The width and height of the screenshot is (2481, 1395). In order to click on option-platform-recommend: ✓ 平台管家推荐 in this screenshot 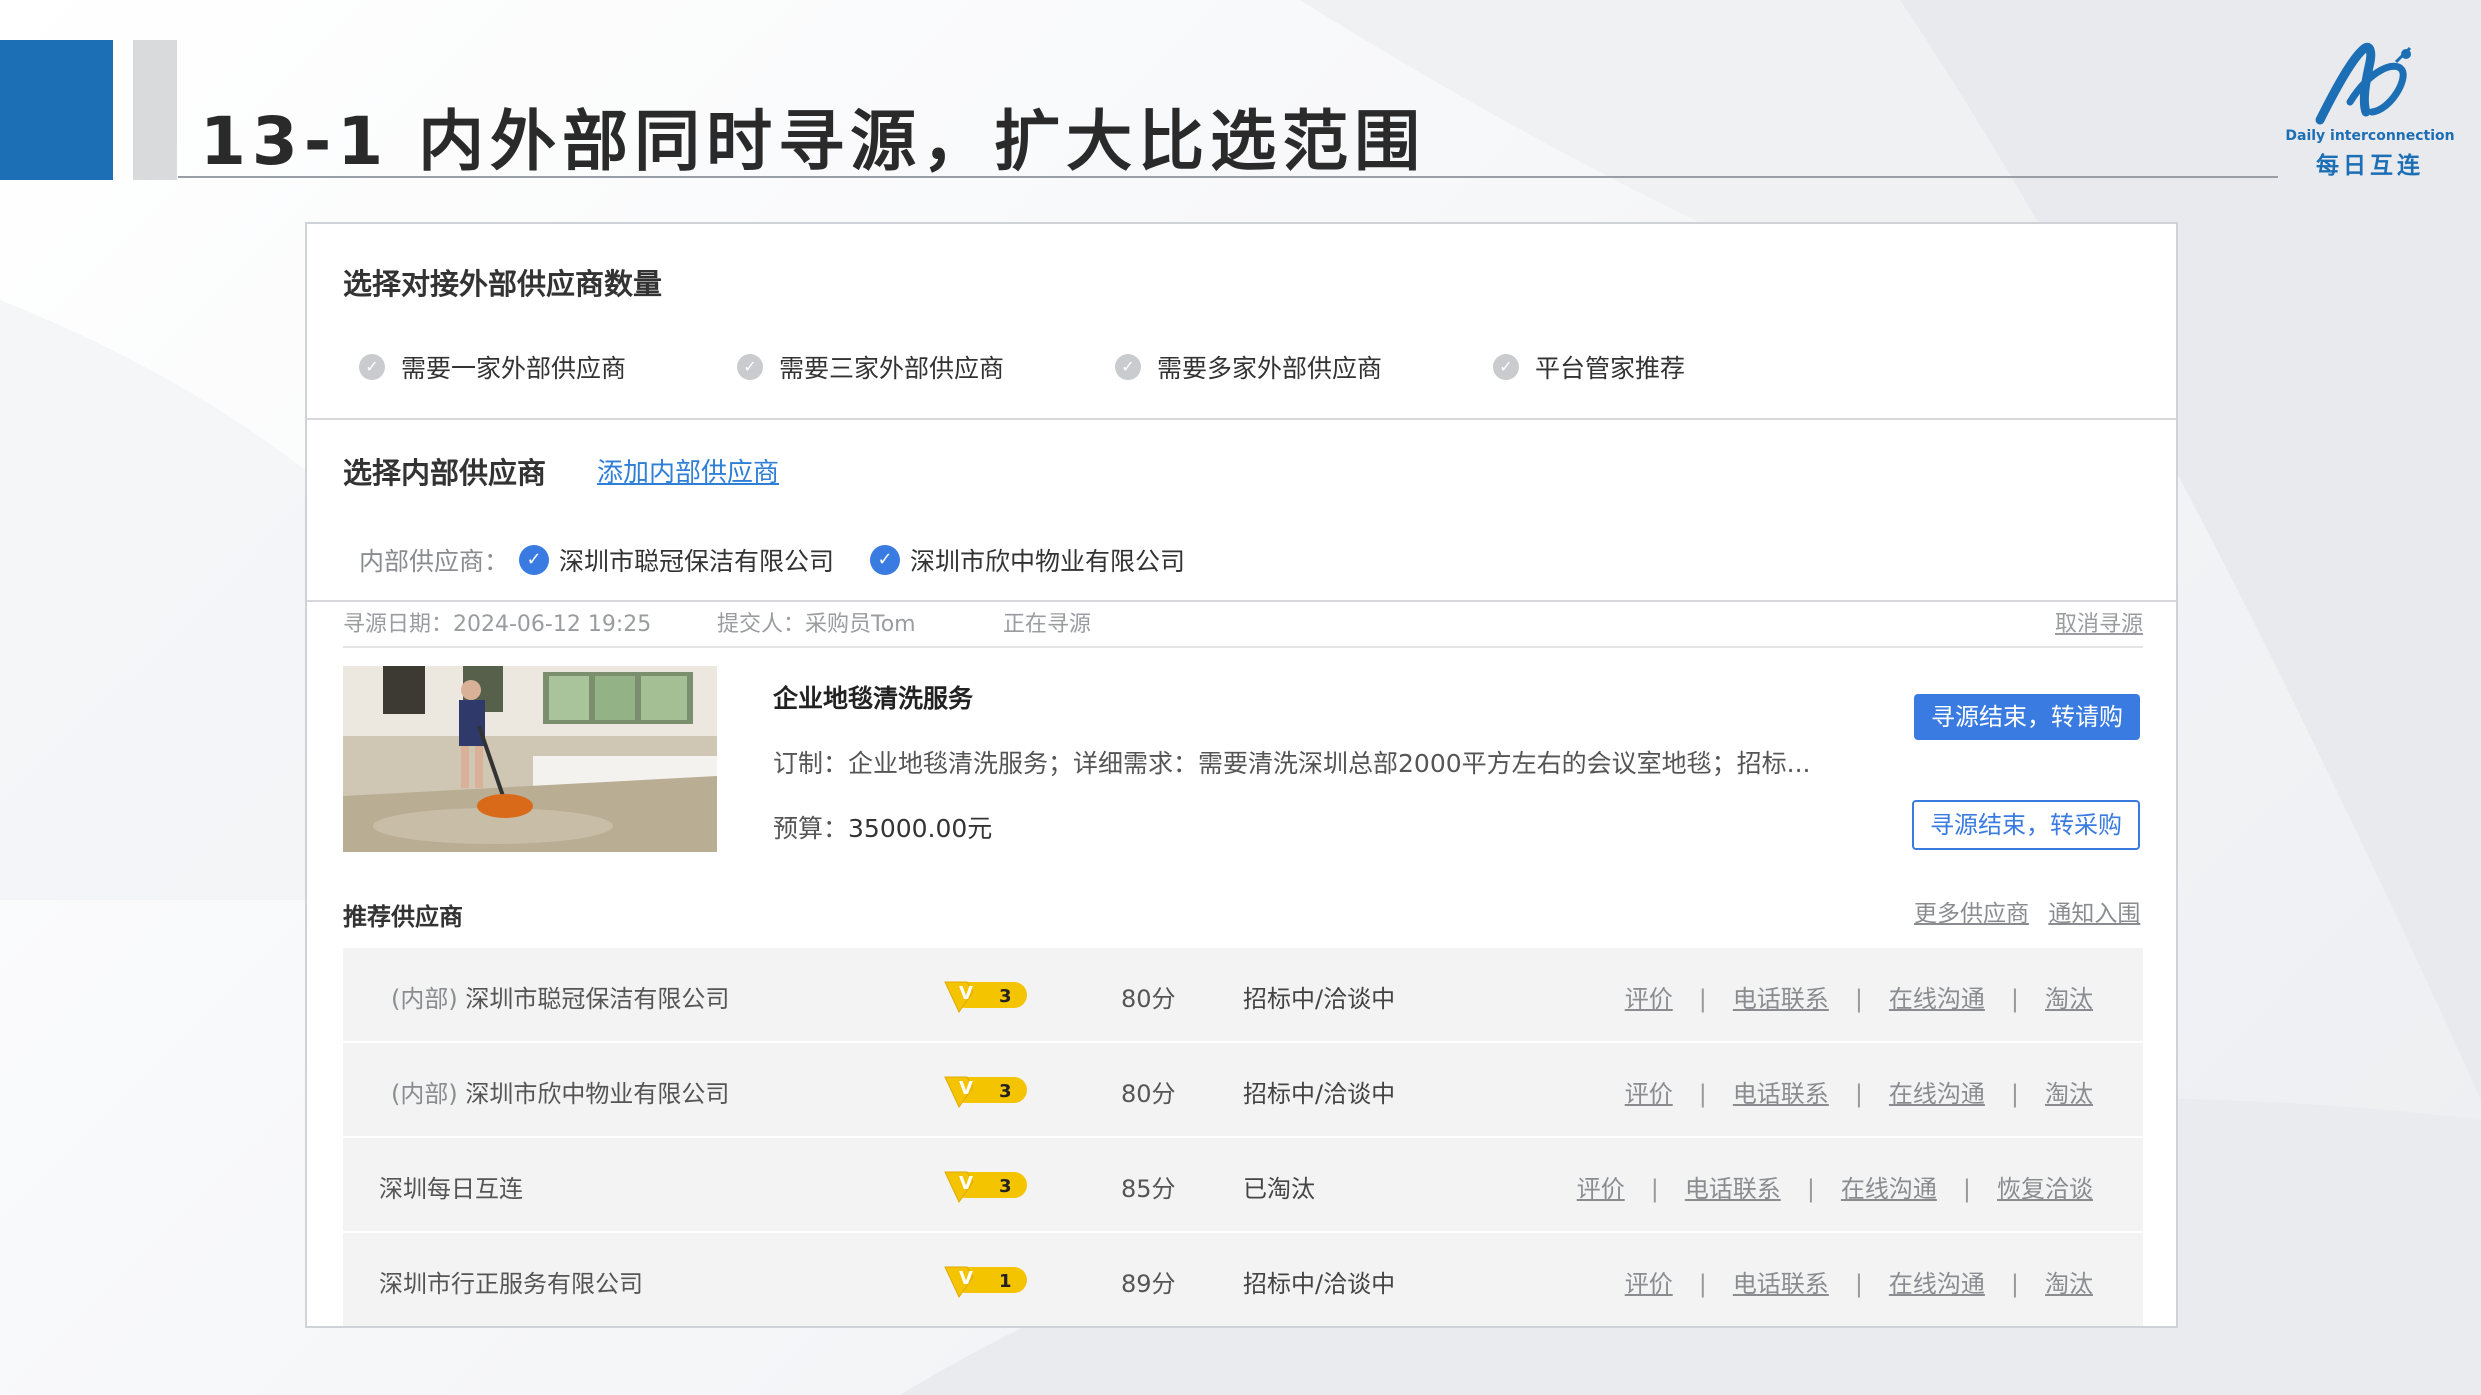, I will do `click(1682, 367)`.